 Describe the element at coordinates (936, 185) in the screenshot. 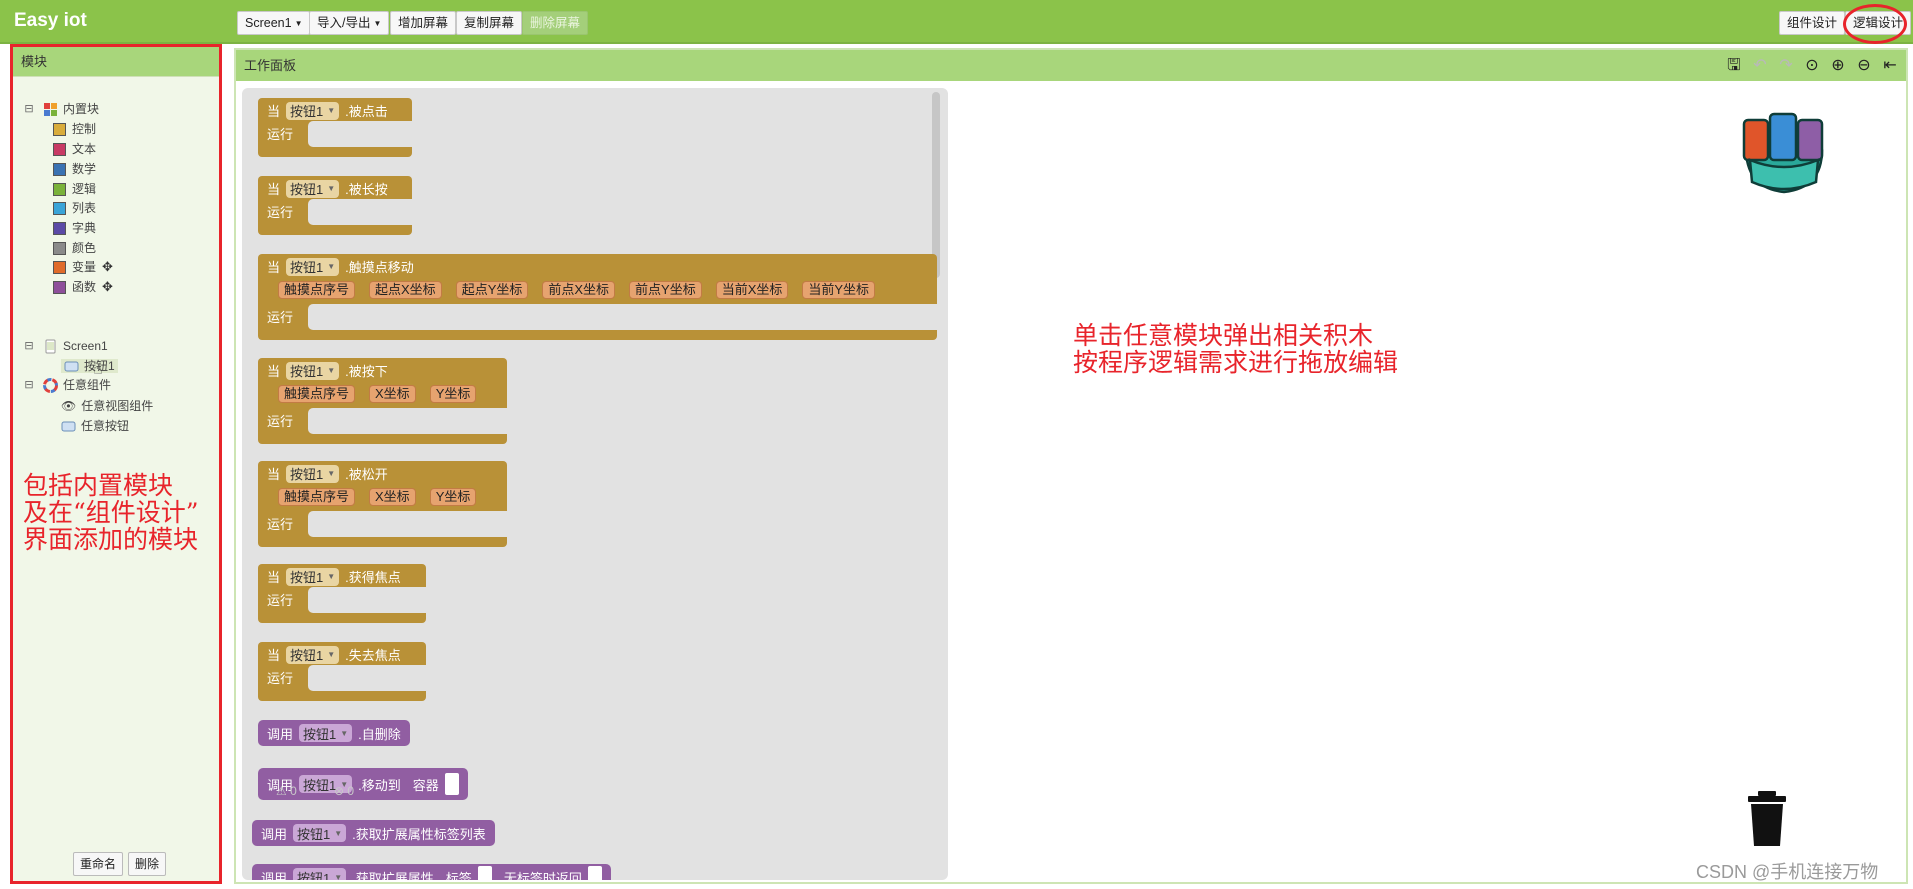

I see `flyout-scrollbar` at that location.